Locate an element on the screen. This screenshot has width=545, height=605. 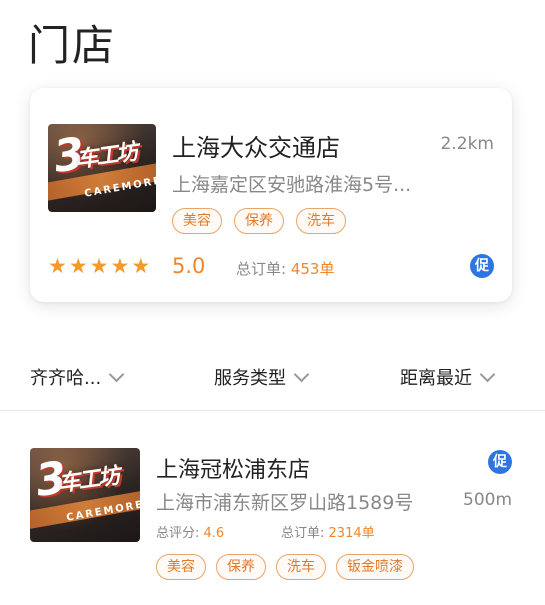
store-distance: 500m is located at coordinates (488, 500).